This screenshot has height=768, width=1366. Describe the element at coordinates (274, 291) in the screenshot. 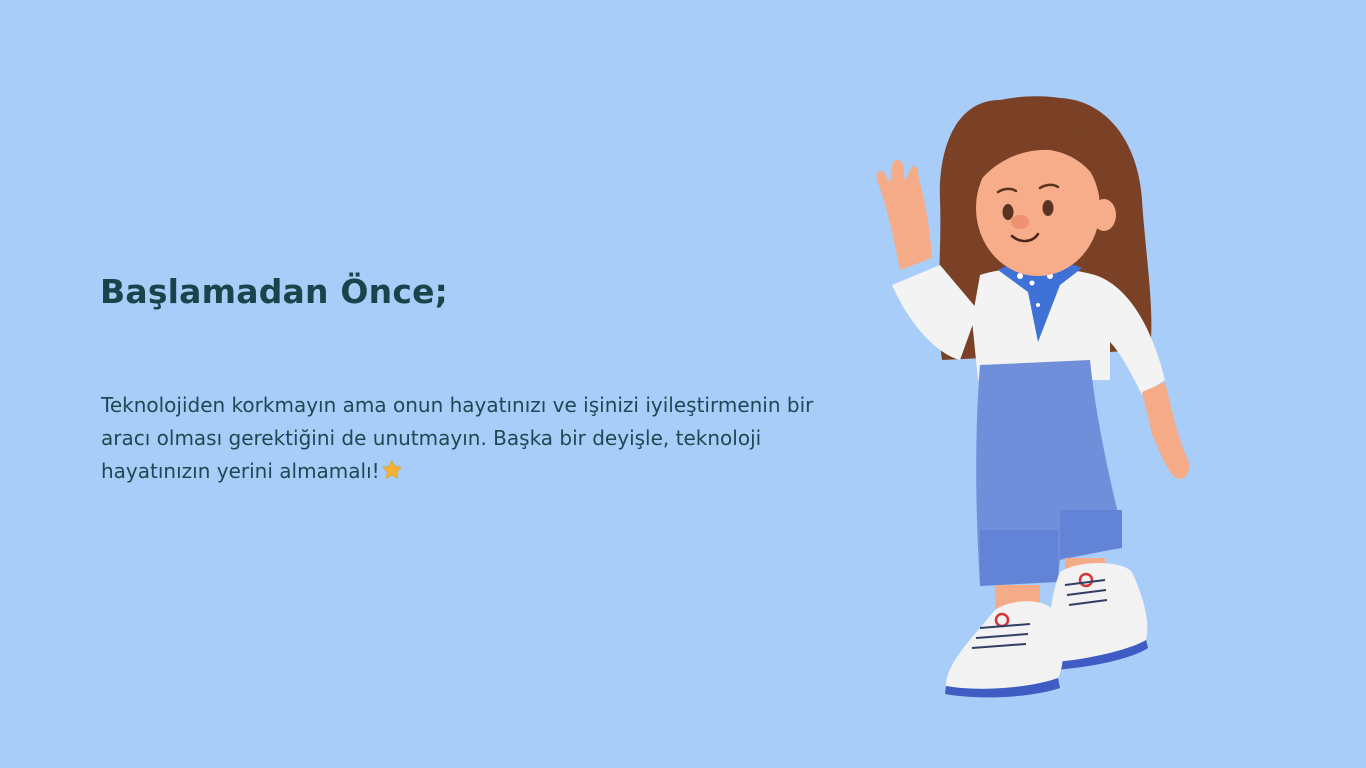

I see `slide-title: Başlamadan Önce;` at that location.